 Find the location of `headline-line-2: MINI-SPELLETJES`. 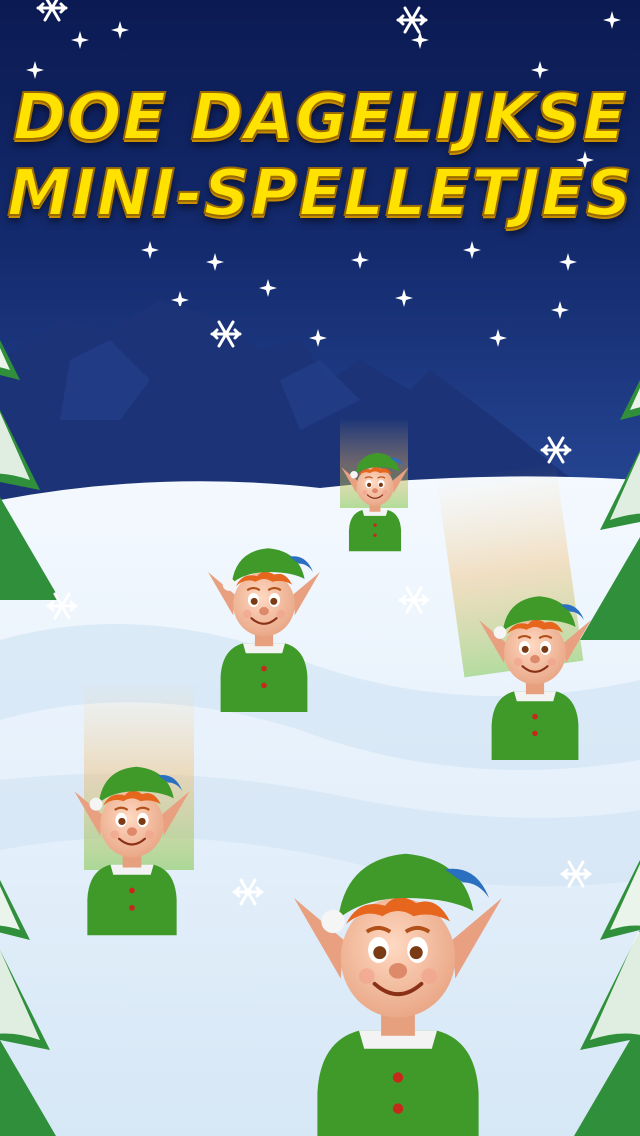

headline-line-2: MINI-SPELLETJES is located at coordinates (319, 194).